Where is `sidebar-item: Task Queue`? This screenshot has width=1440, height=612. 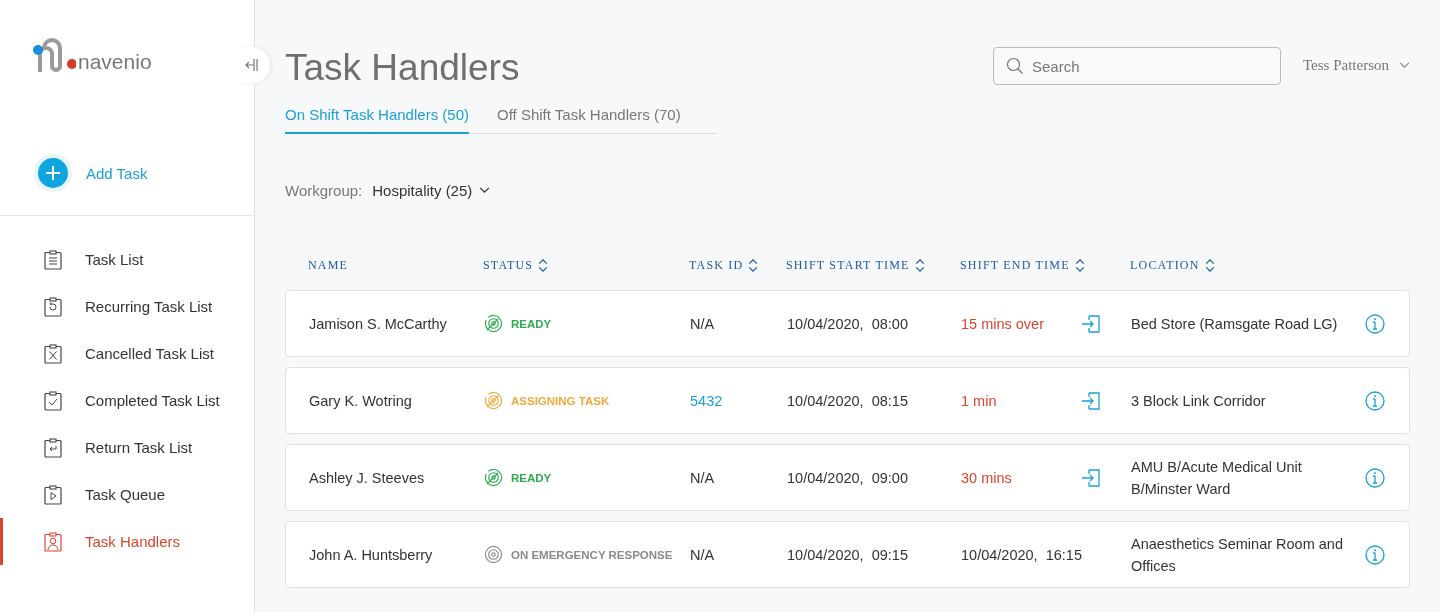
sidebar-item: Task Queue is located at coordinates (127, 494).